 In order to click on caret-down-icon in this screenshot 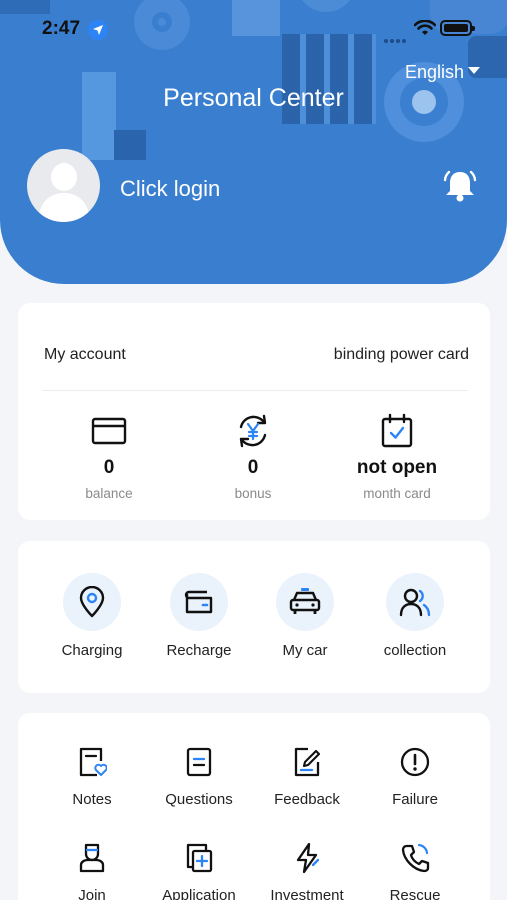, I will do `click(474, 70)`.